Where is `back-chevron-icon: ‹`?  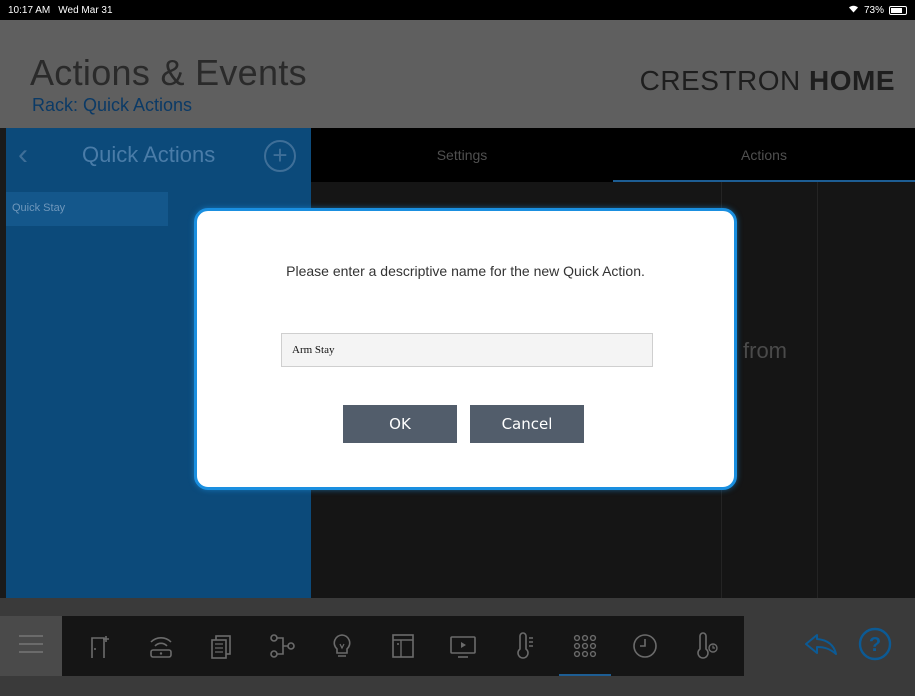
back-chevron-icon: ‹ is located at coordinates (33, 155).